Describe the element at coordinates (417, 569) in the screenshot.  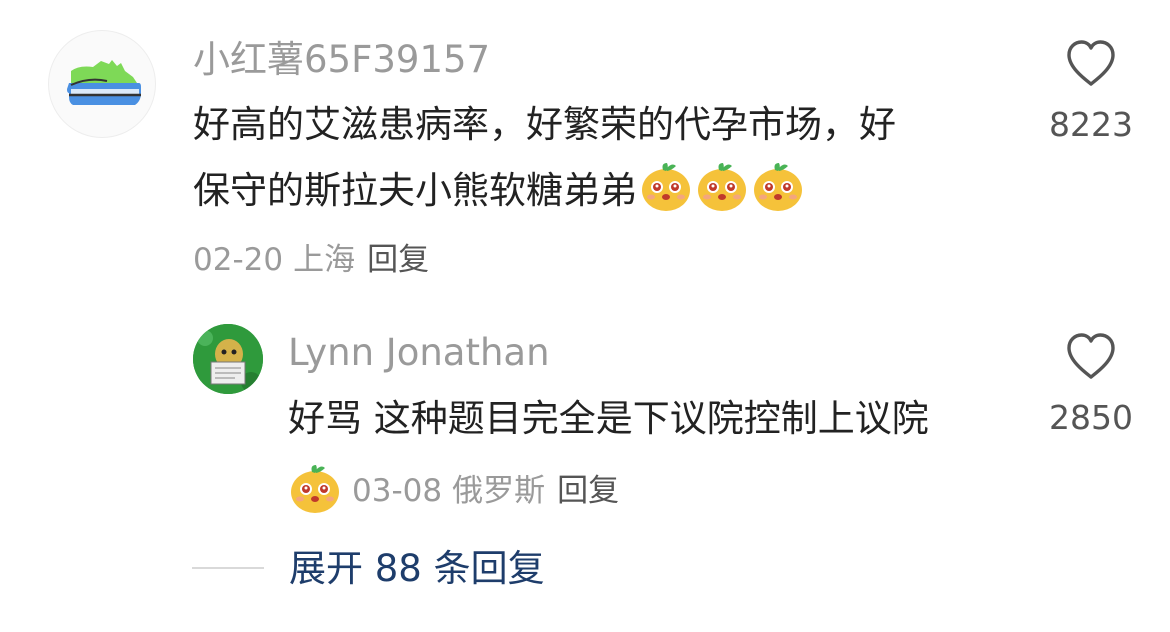
I see `expand-replies-link: 展开 88 条回复` at that location.